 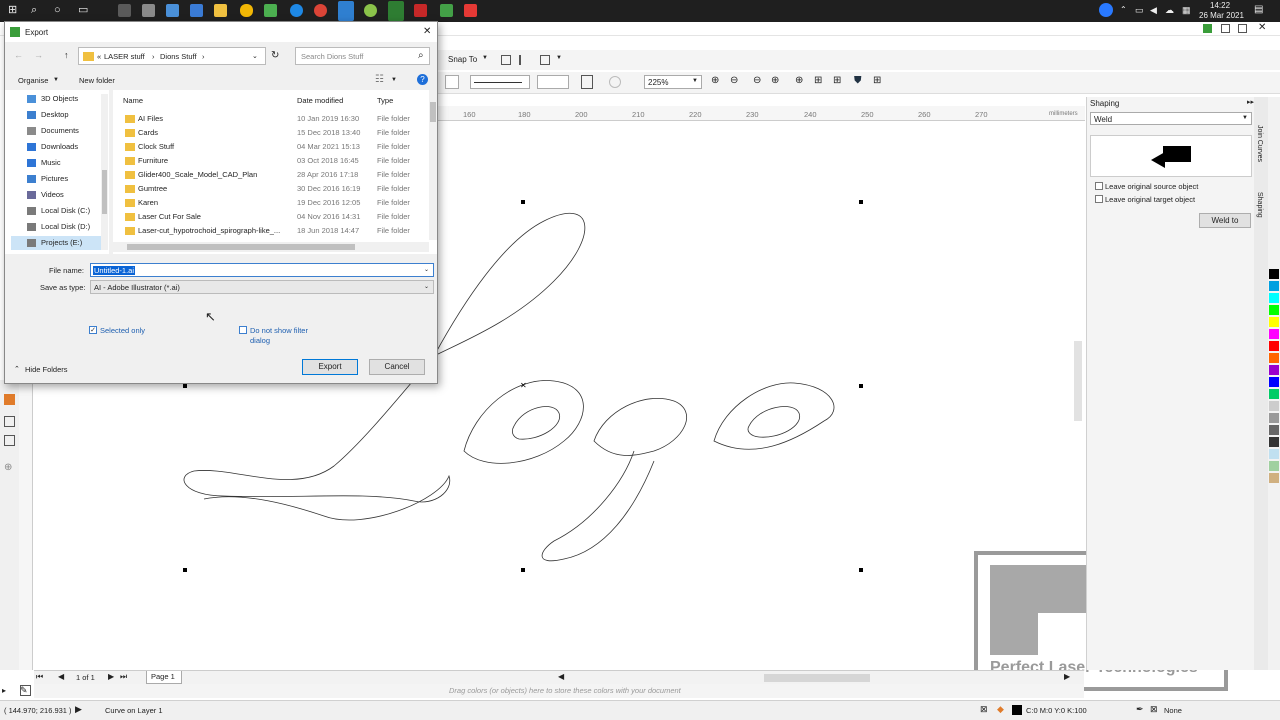 What do you see at coordinates (757, 80) in the screenshot?
I see `zoom-selected-icon: ⊖` at bounding box center [757, 80].